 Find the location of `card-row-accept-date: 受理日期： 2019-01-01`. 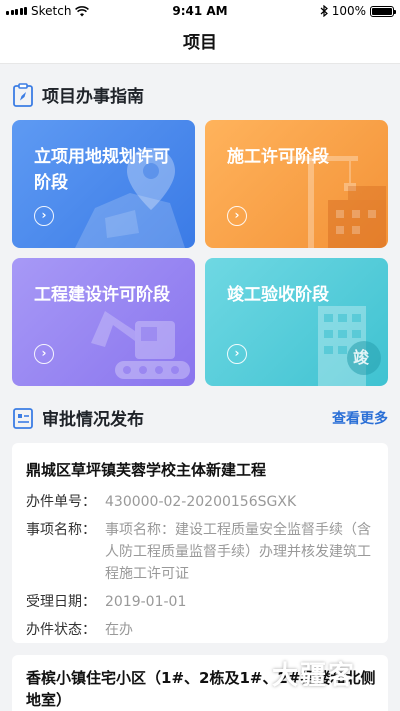

card-row-accept-date: 受理日期： 2019-01-01 is located at coordinates (200, 602).